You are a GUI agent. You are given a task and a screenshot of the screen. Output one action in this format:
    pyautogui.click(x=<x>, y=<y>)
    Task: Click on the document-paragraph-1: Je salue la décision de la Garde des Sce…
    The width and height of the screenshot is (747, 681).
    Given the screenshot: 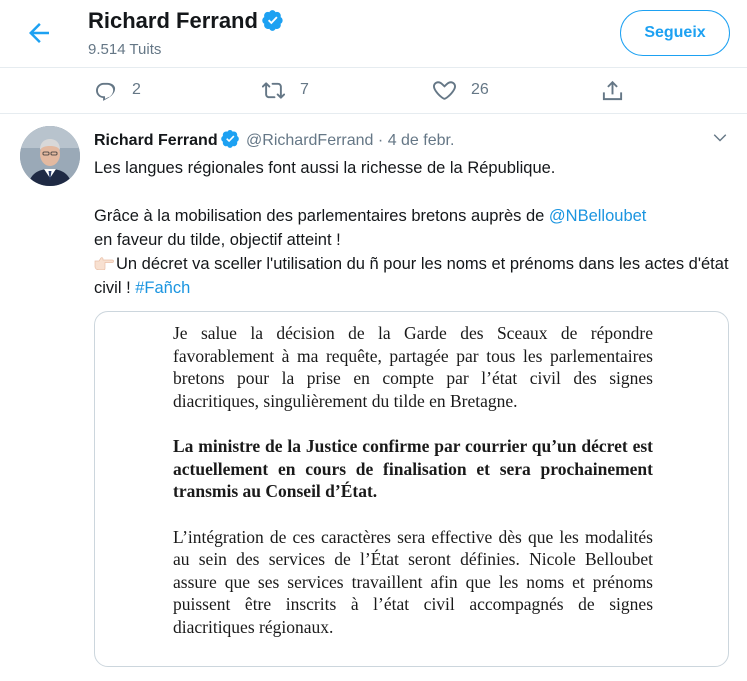 What is the action you would take?
    pyautogui.click(x=413, y=367)
    